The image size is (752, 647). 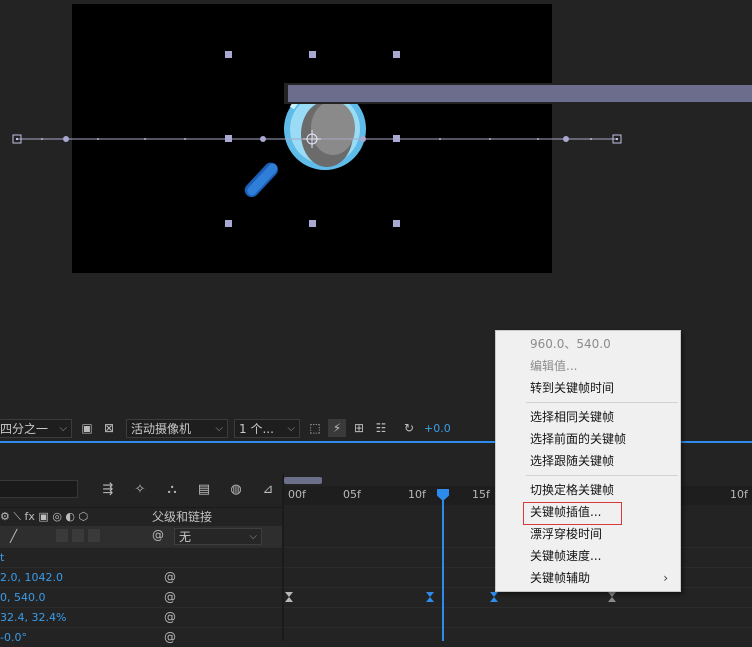 What do you see at coordinates (2, 557) in the screenshot?
I see `property-label: t` at bounding box center [2, 557].